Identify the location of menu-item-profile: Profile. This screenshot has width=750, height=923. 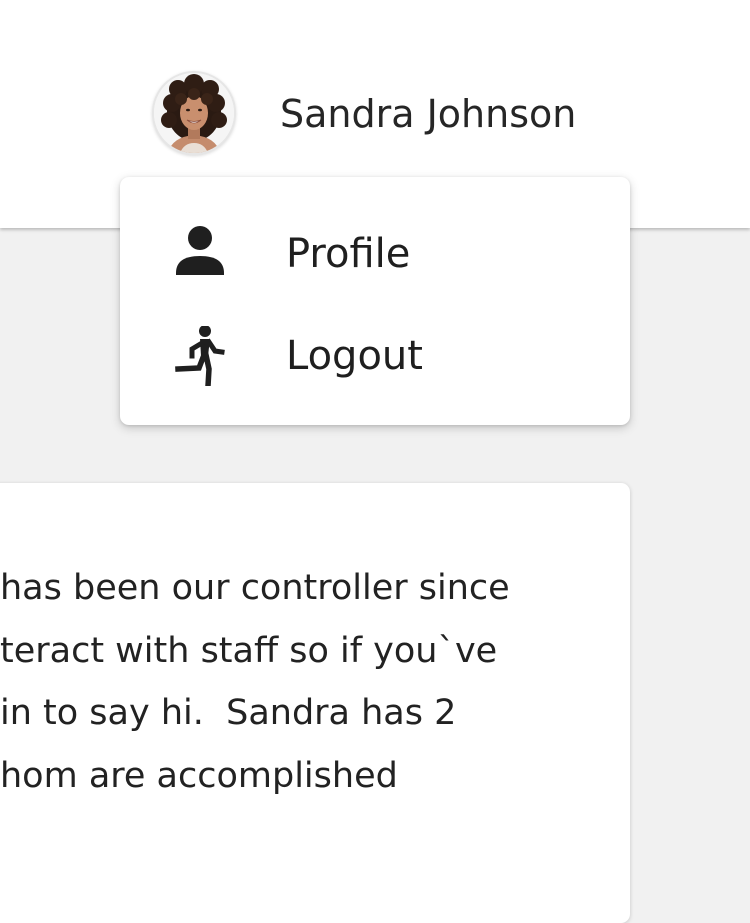
(375, 254).